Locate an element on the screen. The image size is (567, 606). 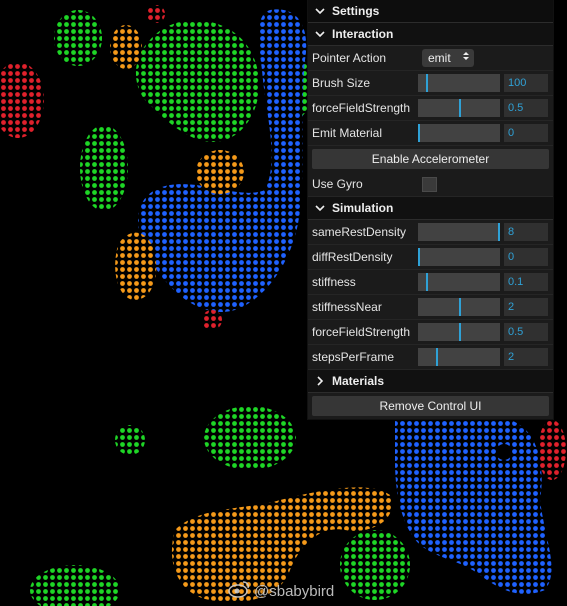
materials-title: Materials is located at coordinates (358, 381).